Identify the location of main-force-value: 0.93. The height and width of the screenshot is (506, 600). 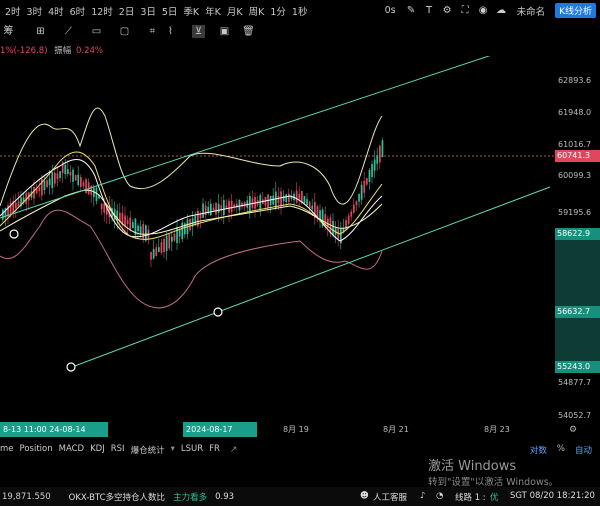
(225, 496).